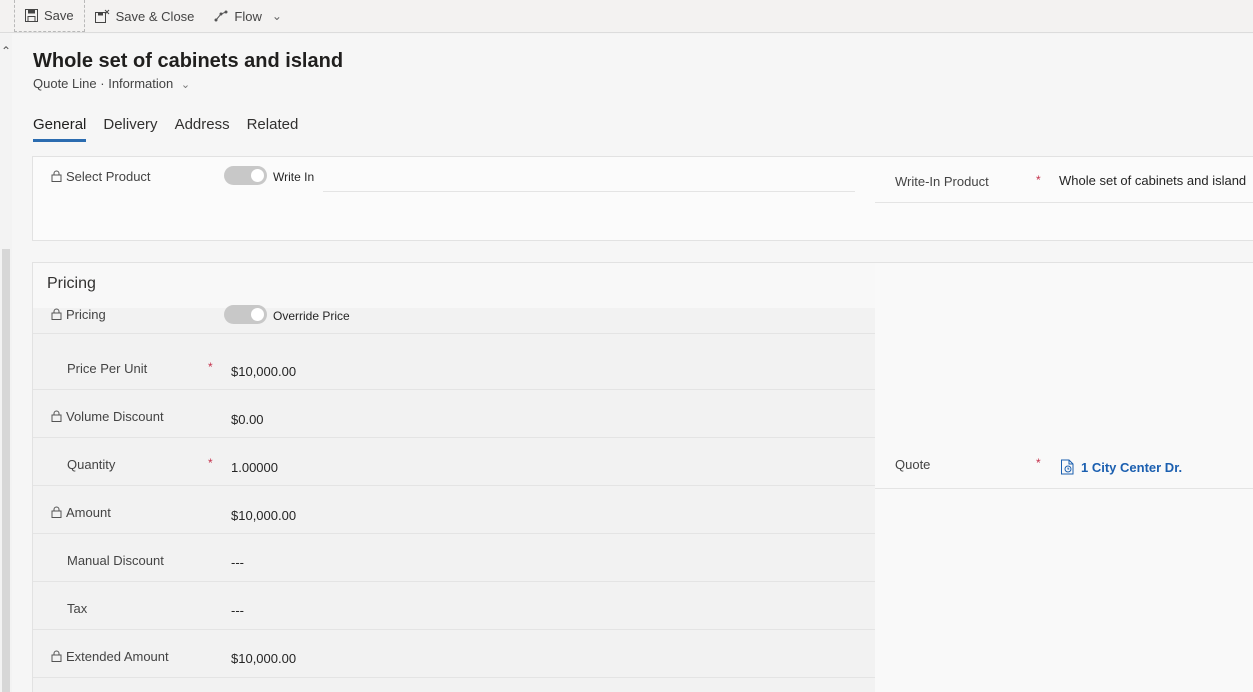 The image size is (1253, 692). Describe the element at coordinates (86, 314) in the screenshot. I see `pricing-label-text: Pricing` at that location.